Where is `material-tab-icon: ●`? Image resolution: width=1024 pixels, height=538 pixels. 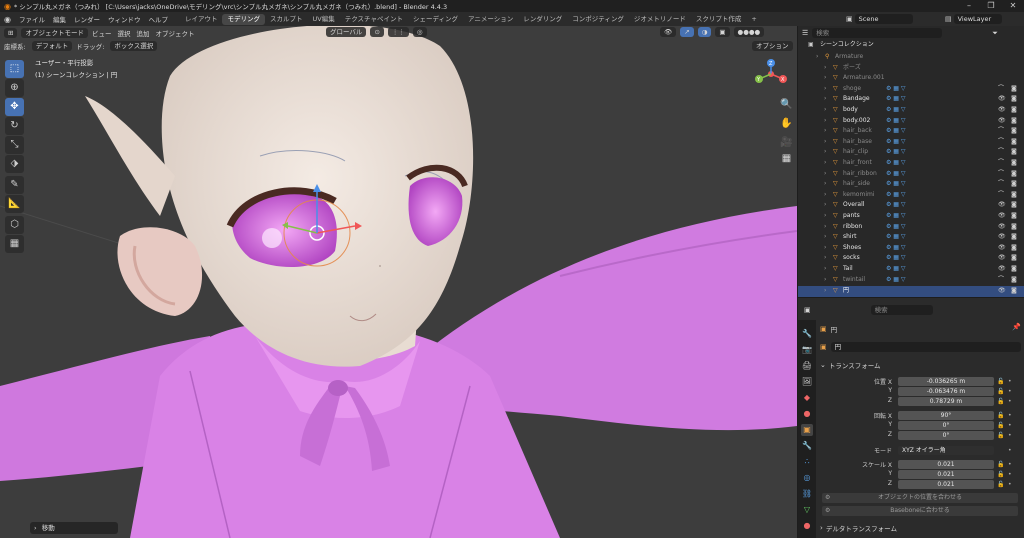
material-tab-icon: ● is located at coordinates (807, 526).